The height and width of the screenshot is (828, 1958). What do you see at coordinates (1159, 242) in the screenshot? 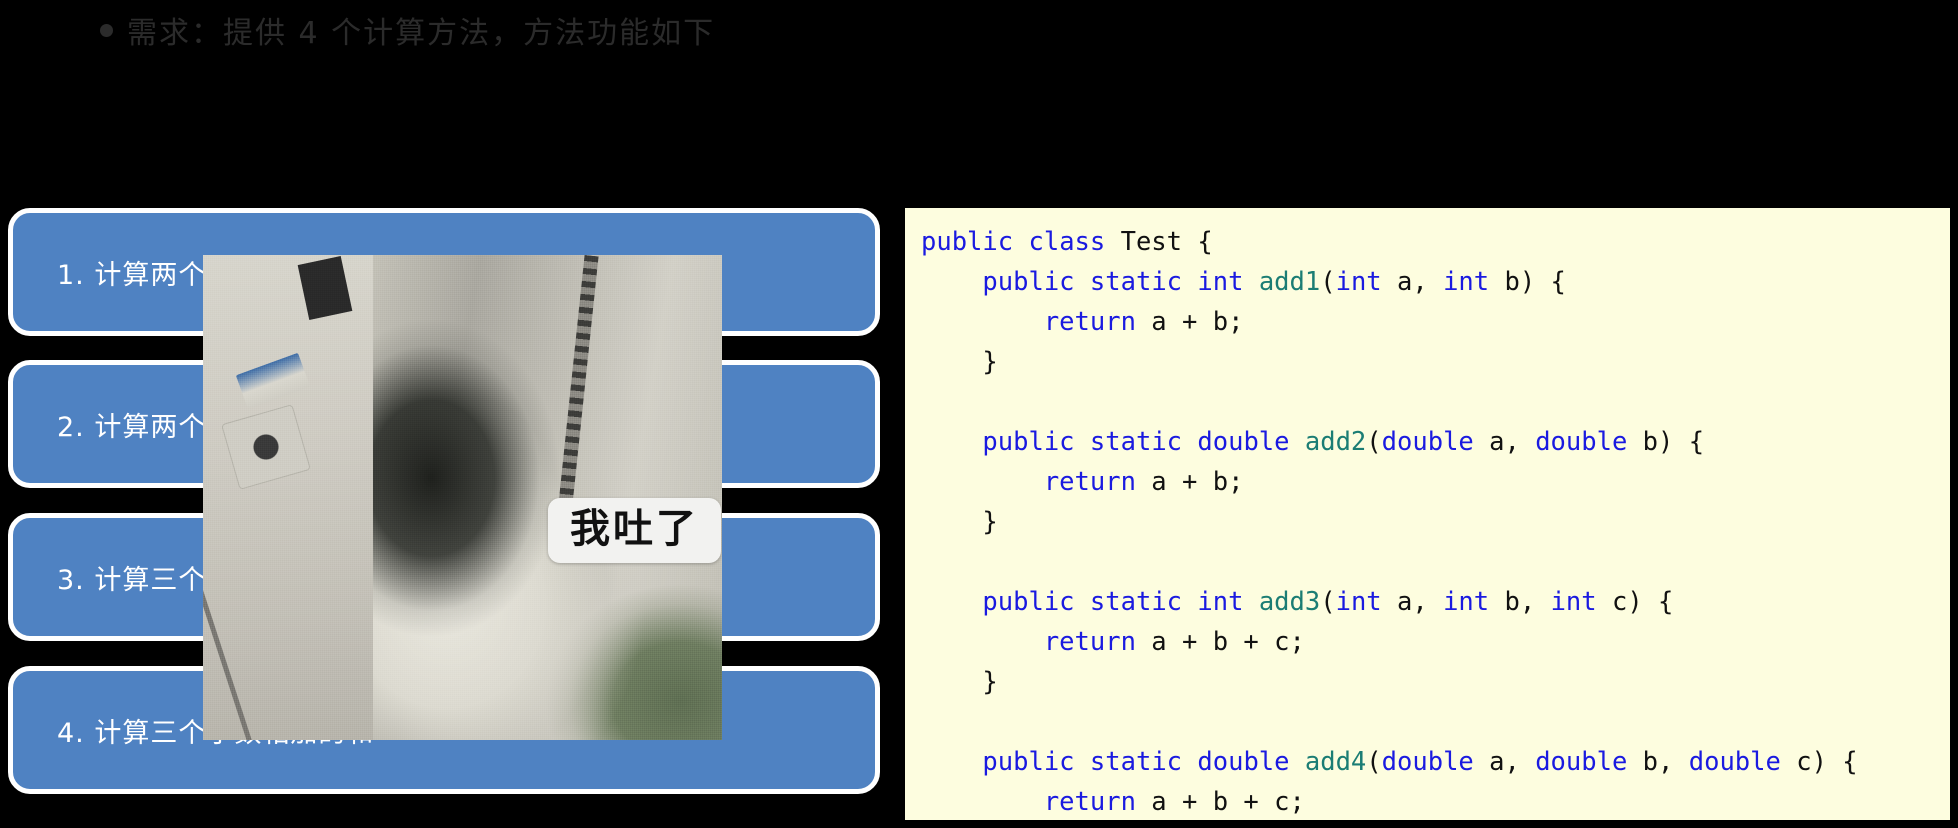
I see `code-token: Test {` at bounding box center [1159, 242].